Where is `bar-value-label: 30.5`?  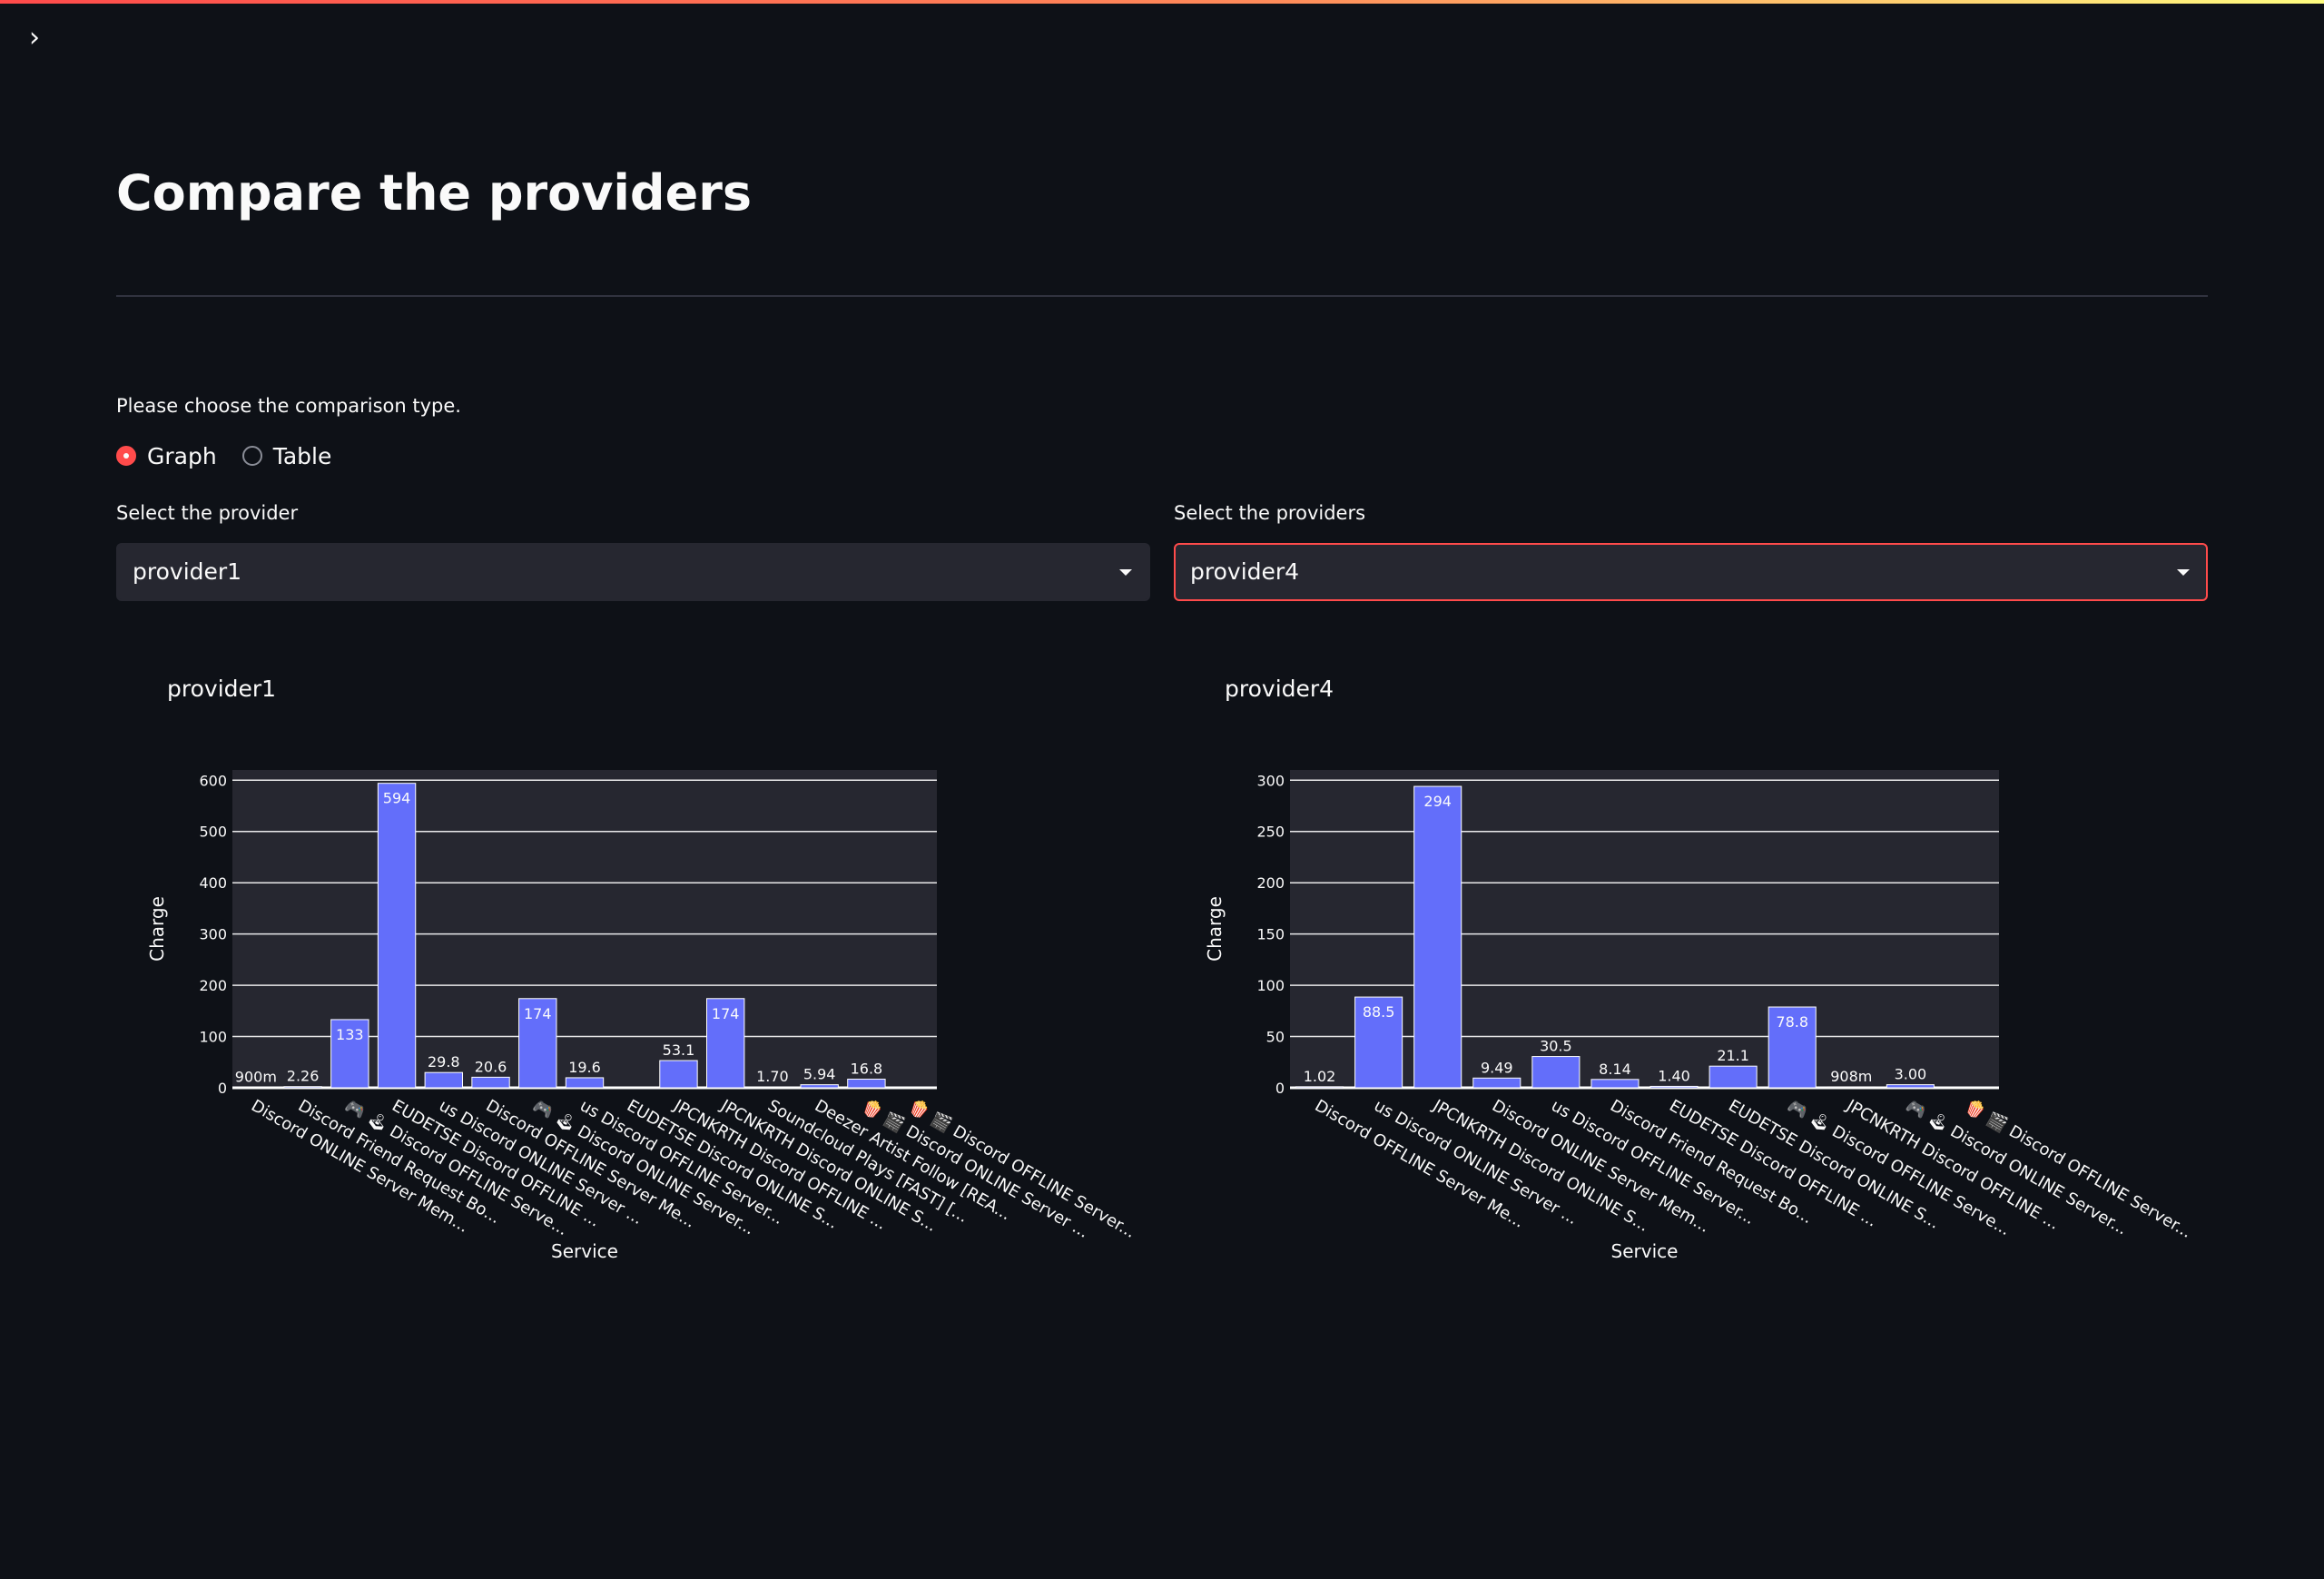
bar-value-label: 30.5 is located at coordinates (1556, 1046).